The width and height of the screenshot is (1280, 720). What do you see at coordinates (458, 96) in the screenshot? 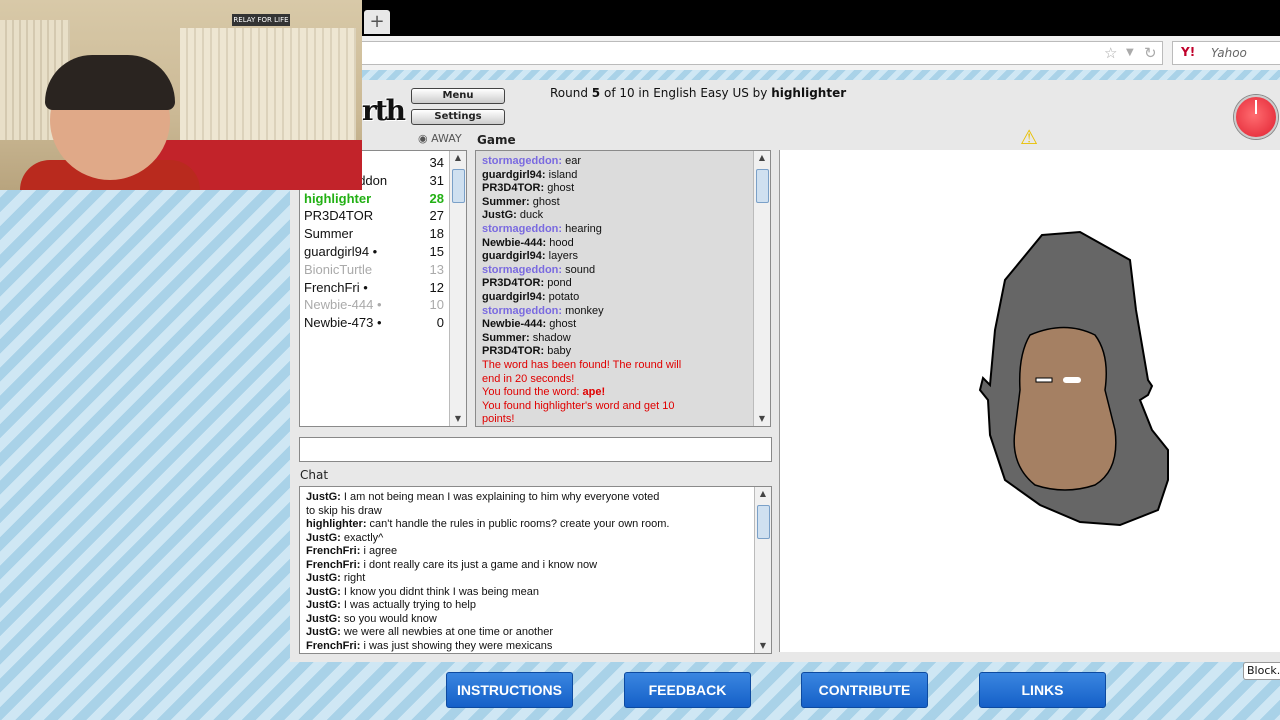
I see `menu-button: Menu` at bounding box center [458, 96].